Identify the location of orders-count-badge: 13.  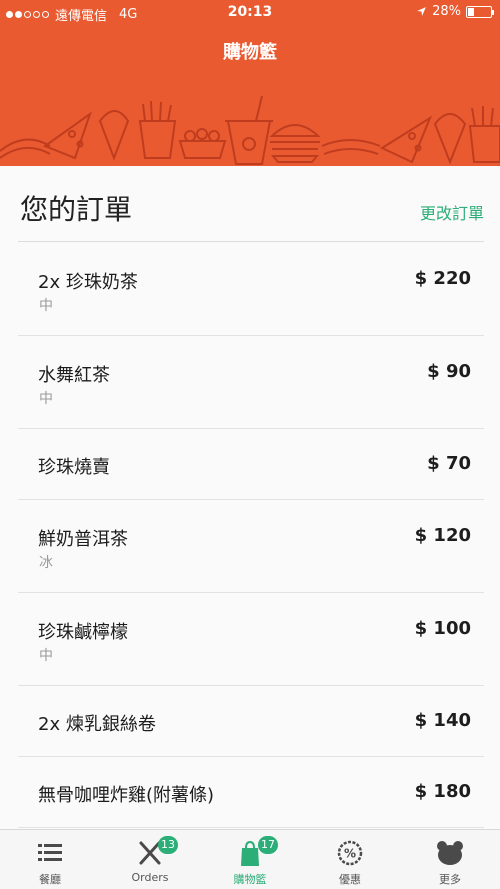
(168, 845).